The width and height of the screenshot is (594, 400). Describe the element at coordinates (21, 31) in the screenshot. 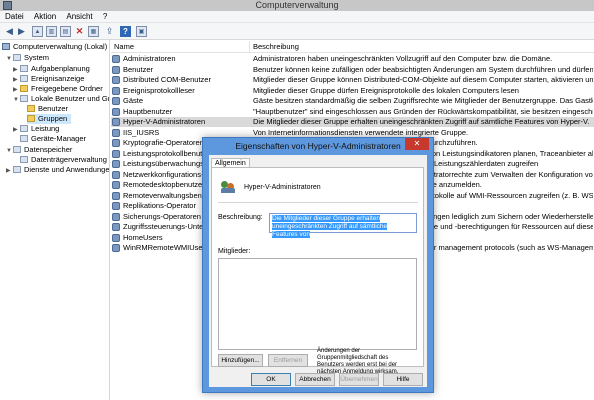

I see `forward-icon: ▶` at that location.